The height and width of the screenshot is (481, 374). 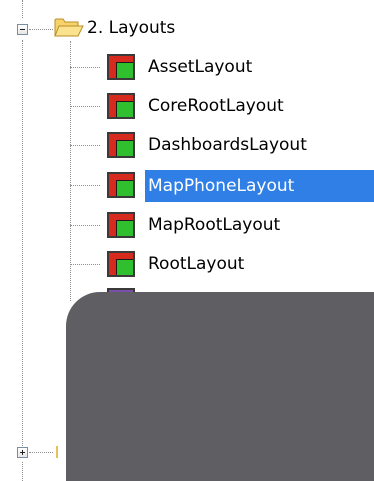 What do you see at coordinates (41, 29) in the screenshot?
I see `tree-connector-folder` at bounding box center [41, 29].